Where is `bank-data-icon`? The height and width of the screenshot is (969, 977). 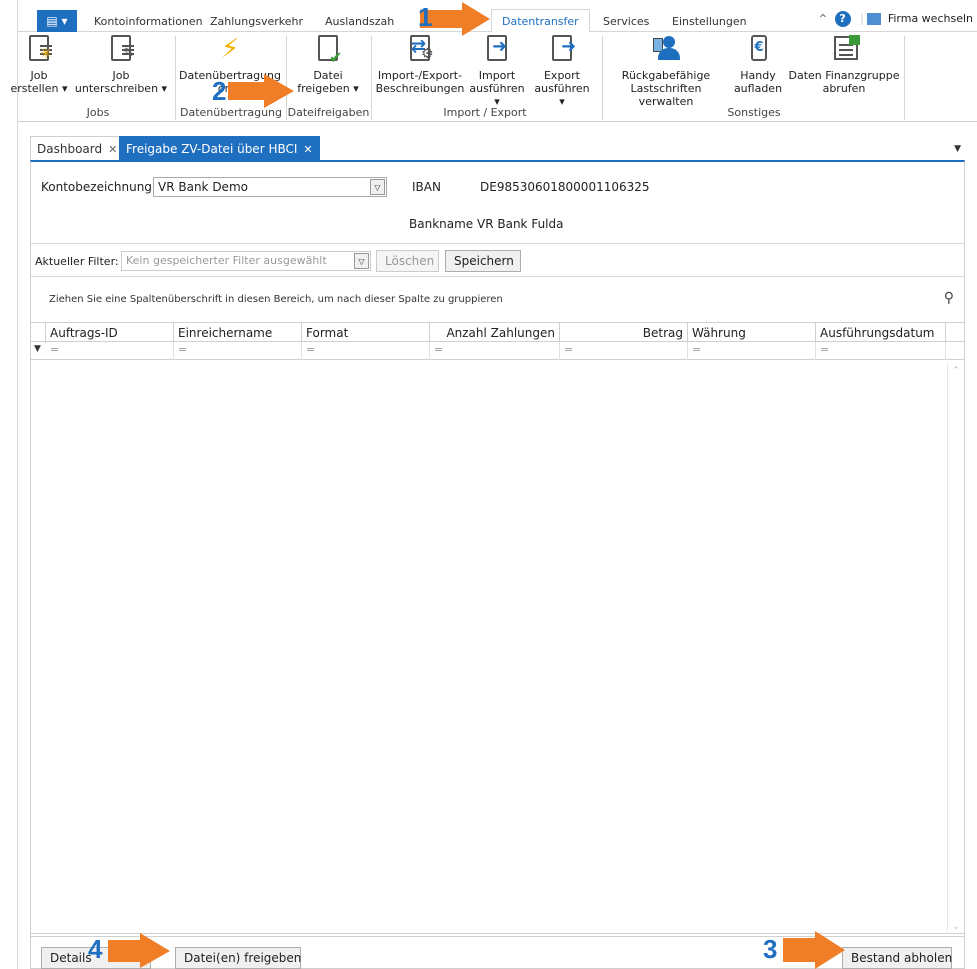
bank-data-icon is located at coordinates (847, 47).